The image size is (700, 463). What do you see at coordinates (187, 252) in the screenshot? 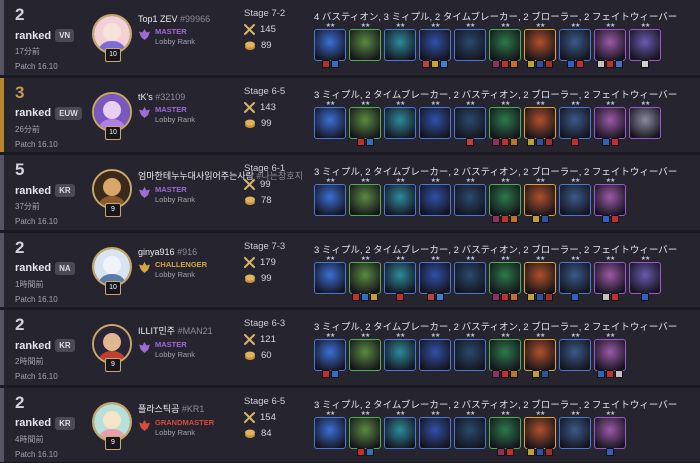
I see `player-name: ginya916 #916` at bounding box center [187, 252].